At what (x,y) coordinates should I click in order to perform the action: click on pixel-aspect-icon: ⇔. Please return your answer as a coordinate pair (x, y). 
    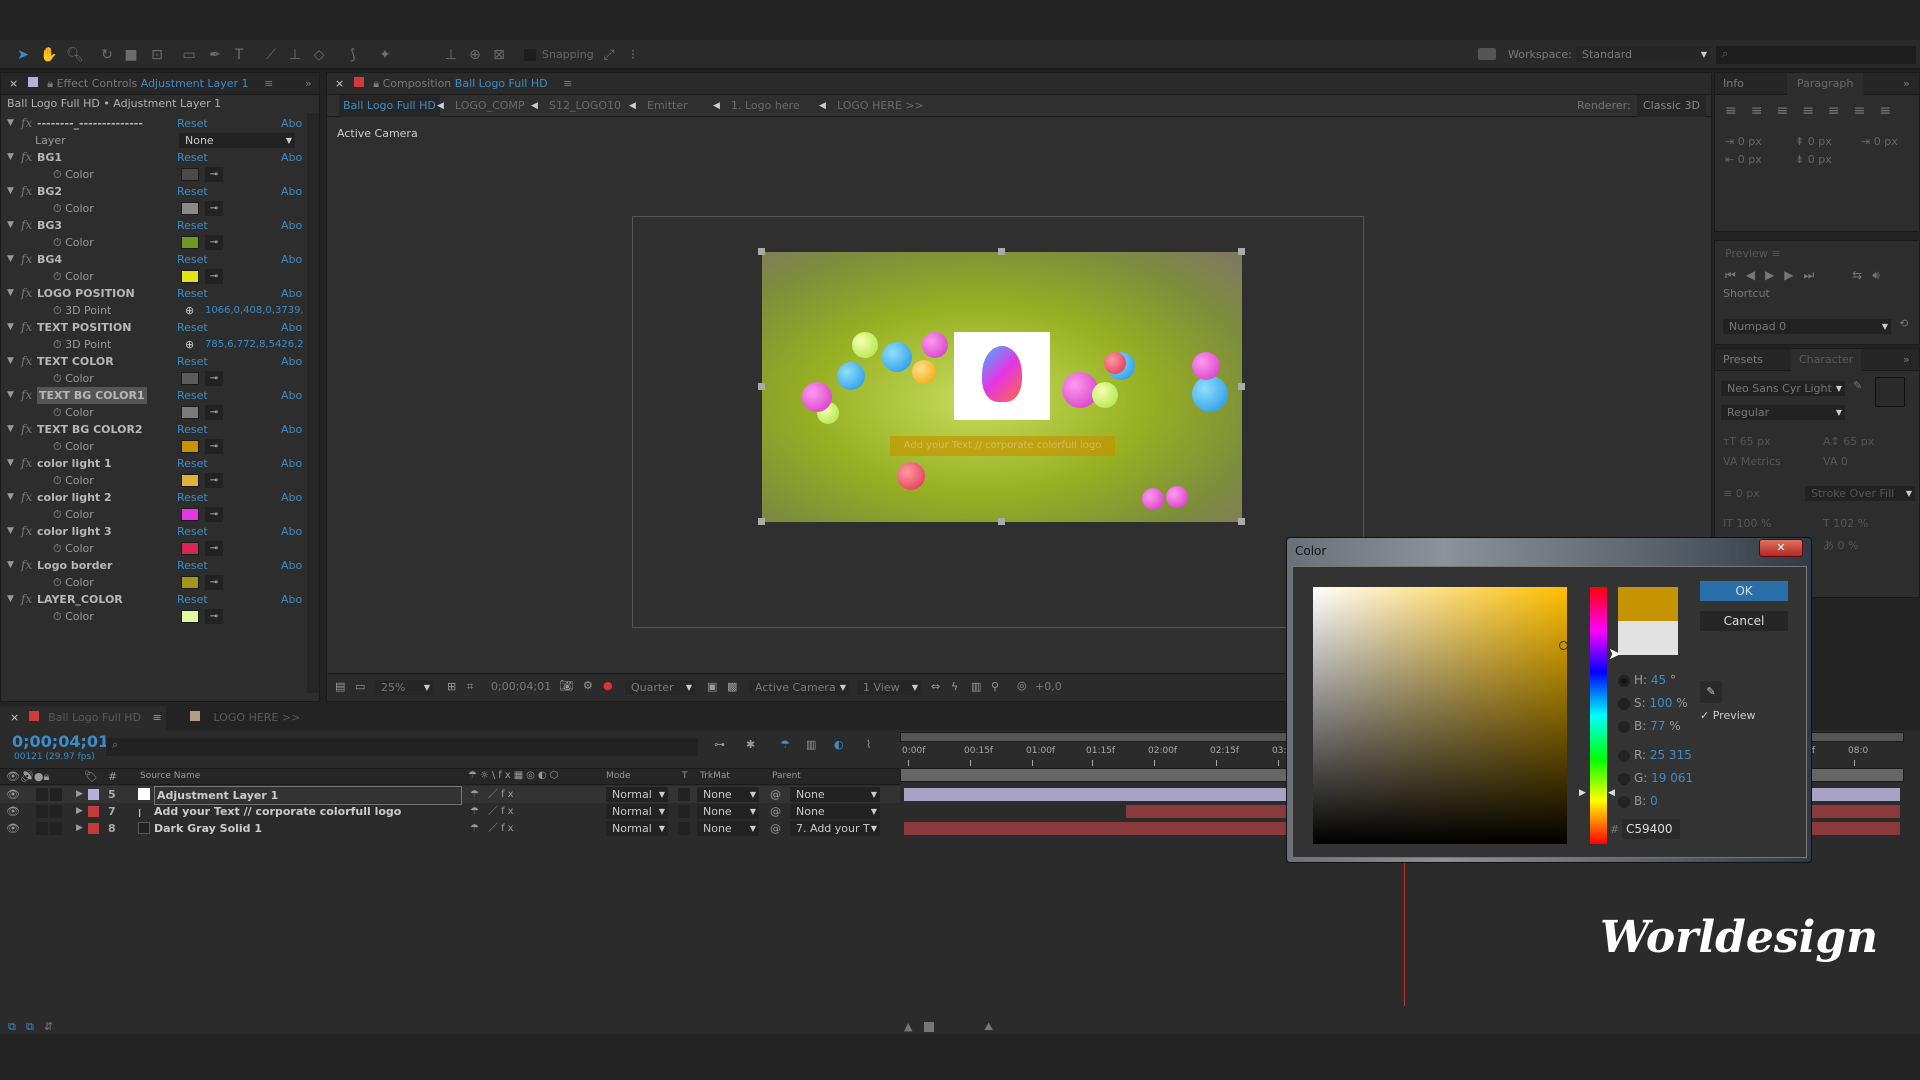
    Looking at the image, I should click on (935, 686).